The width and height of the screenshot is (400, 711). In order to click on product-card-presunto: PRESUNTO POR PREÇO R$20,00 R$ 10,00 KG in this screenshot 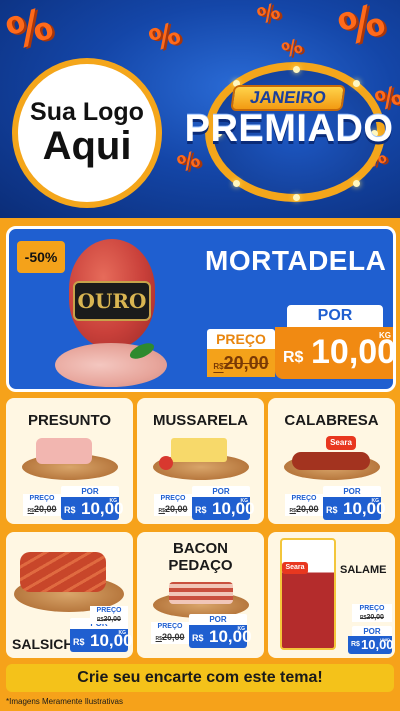, I will do `click(69, 461)`.